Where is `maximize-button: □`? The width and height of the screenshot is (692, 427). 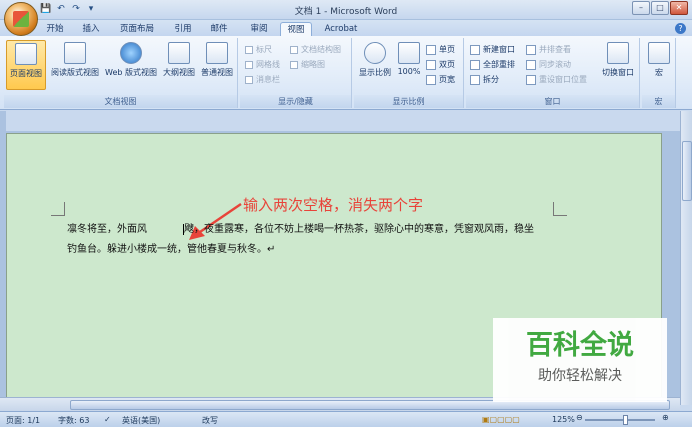 maximize-button: □ is located at coordinates (660, 8).